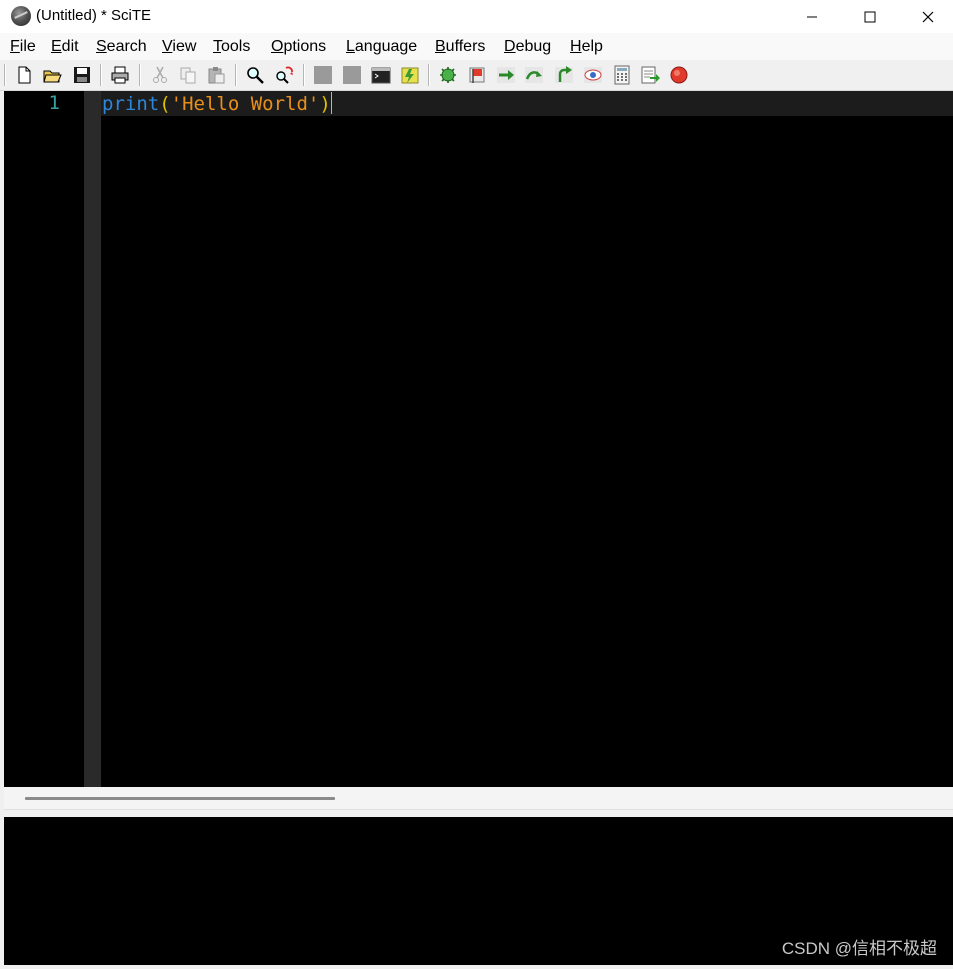 This screenshot has height=969, width=953. Describe the element at coordinates (23, 47) in the screenshot. I see `menu-file: File` at that location.